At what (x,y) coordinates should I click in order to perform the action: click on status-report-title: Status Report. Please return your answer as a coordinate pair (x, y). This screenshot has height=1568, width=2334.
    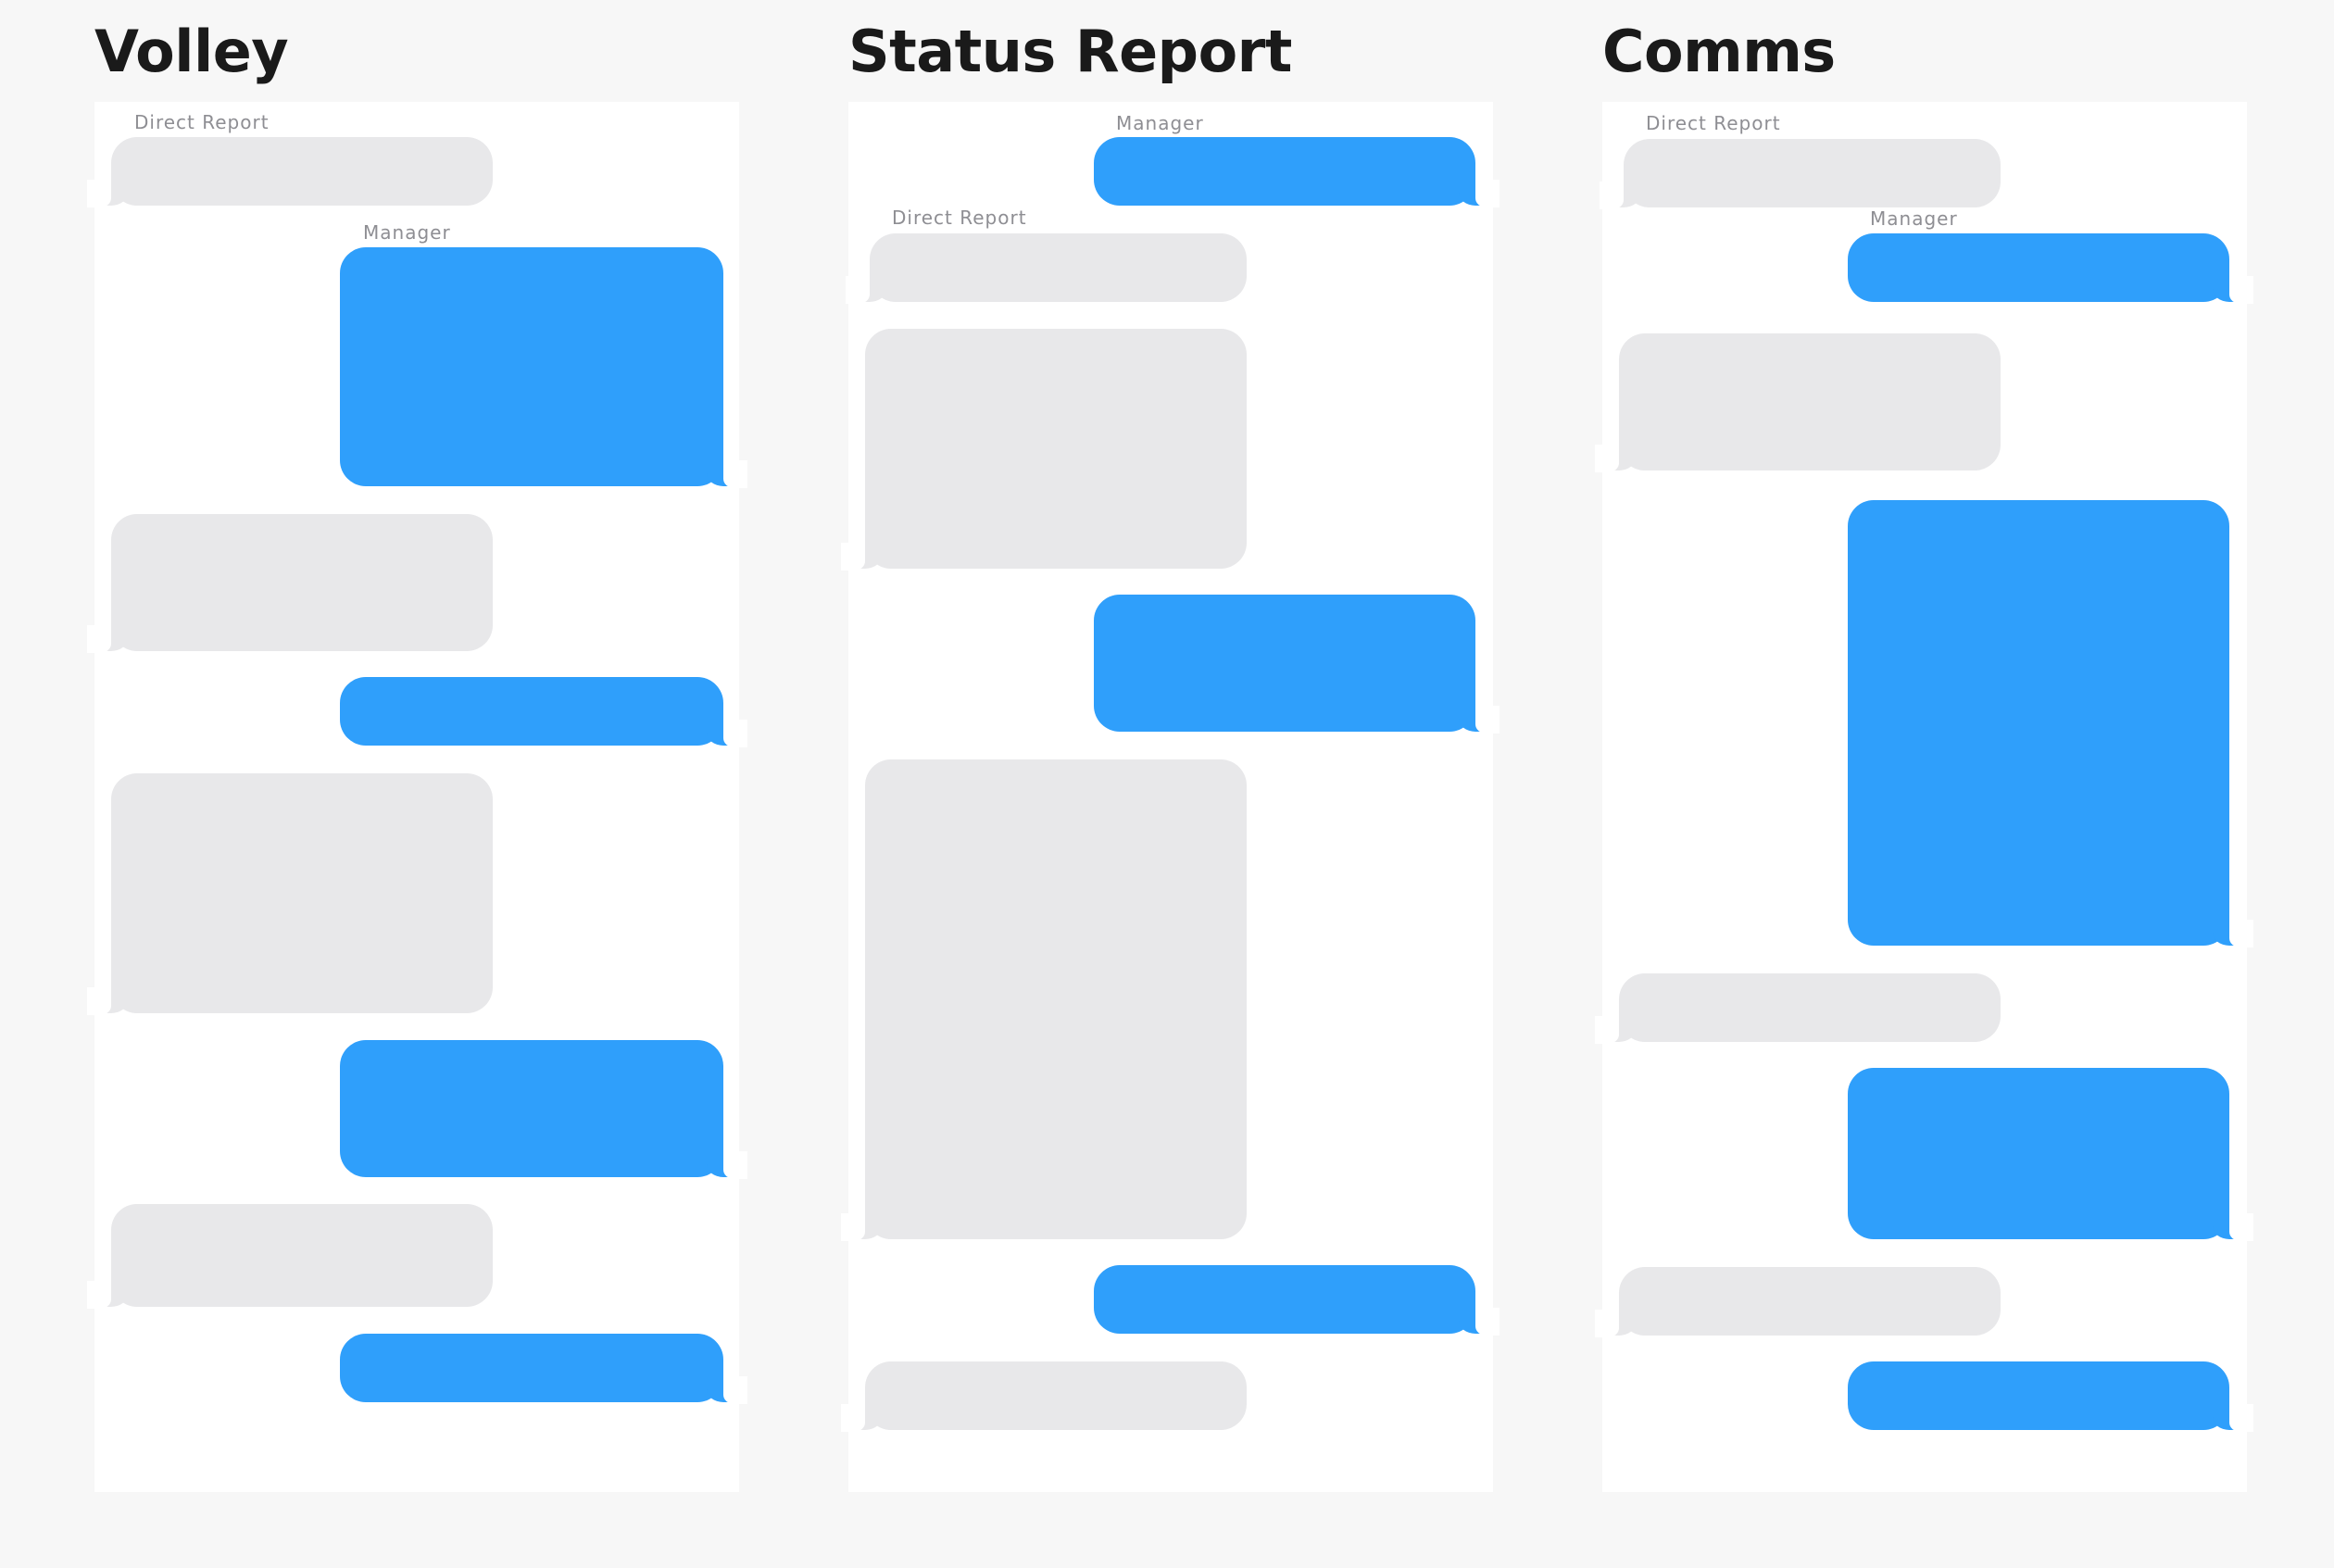
    Looking at the image, I should click on (1070, 51).